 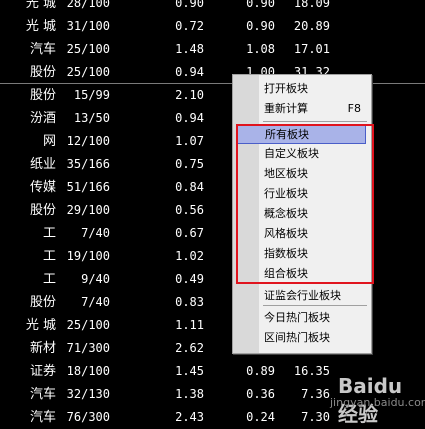 I want to click on value-cell: 2.62, so click(x=189, y=348).